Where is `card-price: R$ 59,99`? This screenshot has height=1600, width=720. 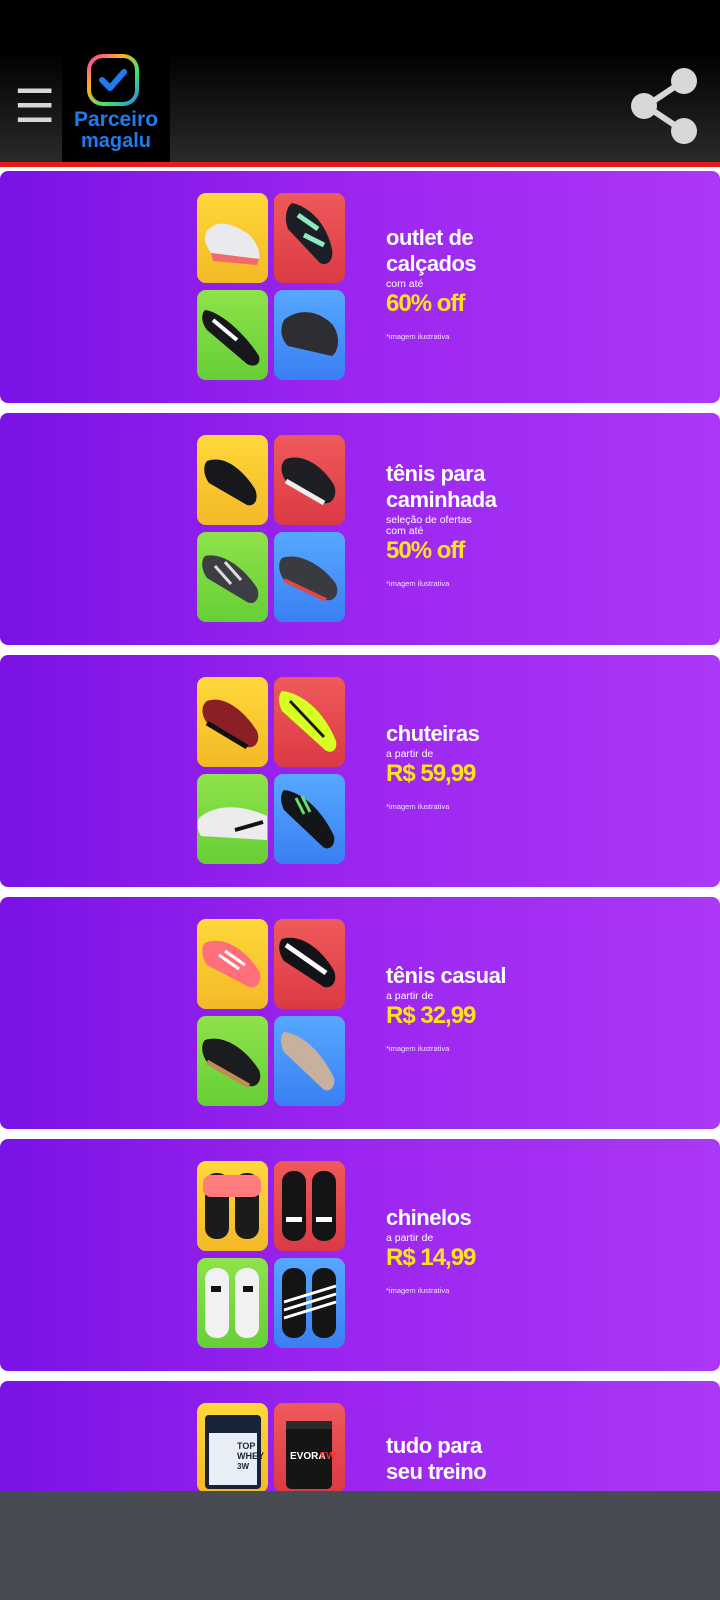
card-price: R$ 59,99 is located at coordinates (431, 773).